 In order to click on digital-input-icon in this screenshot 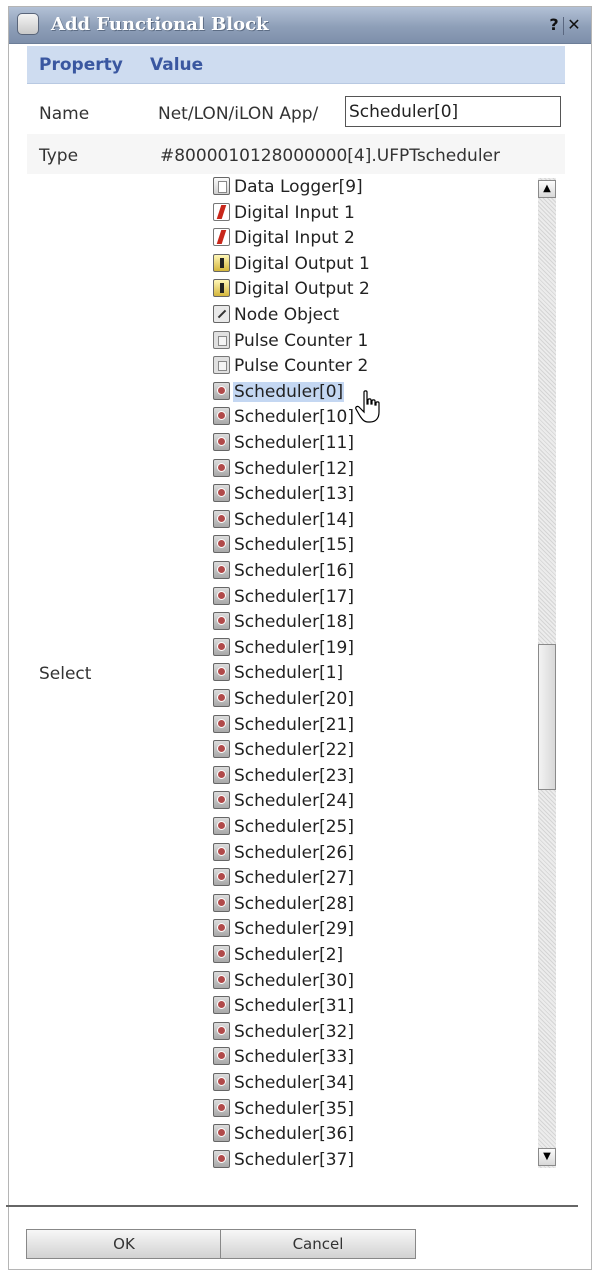, I will do `click(221, 237)`.